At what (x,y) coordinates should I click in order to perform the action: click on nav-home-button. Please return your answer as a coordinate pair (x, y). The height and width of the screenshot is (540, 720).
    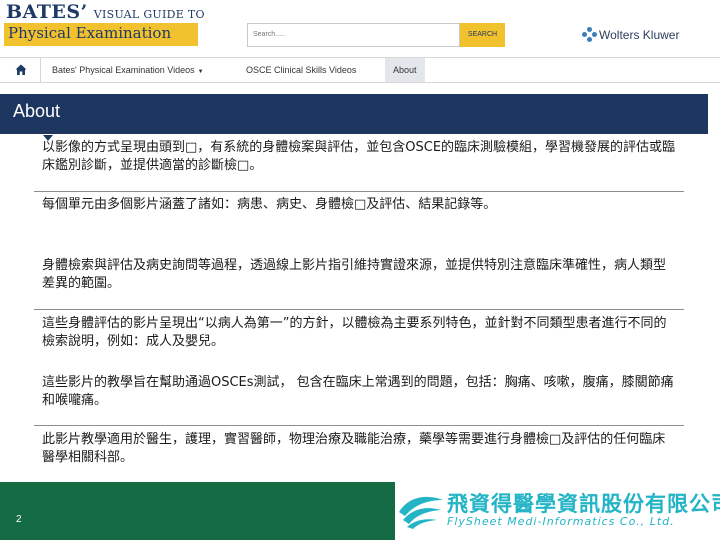
    Looking at the image, I should click on (20, 70).